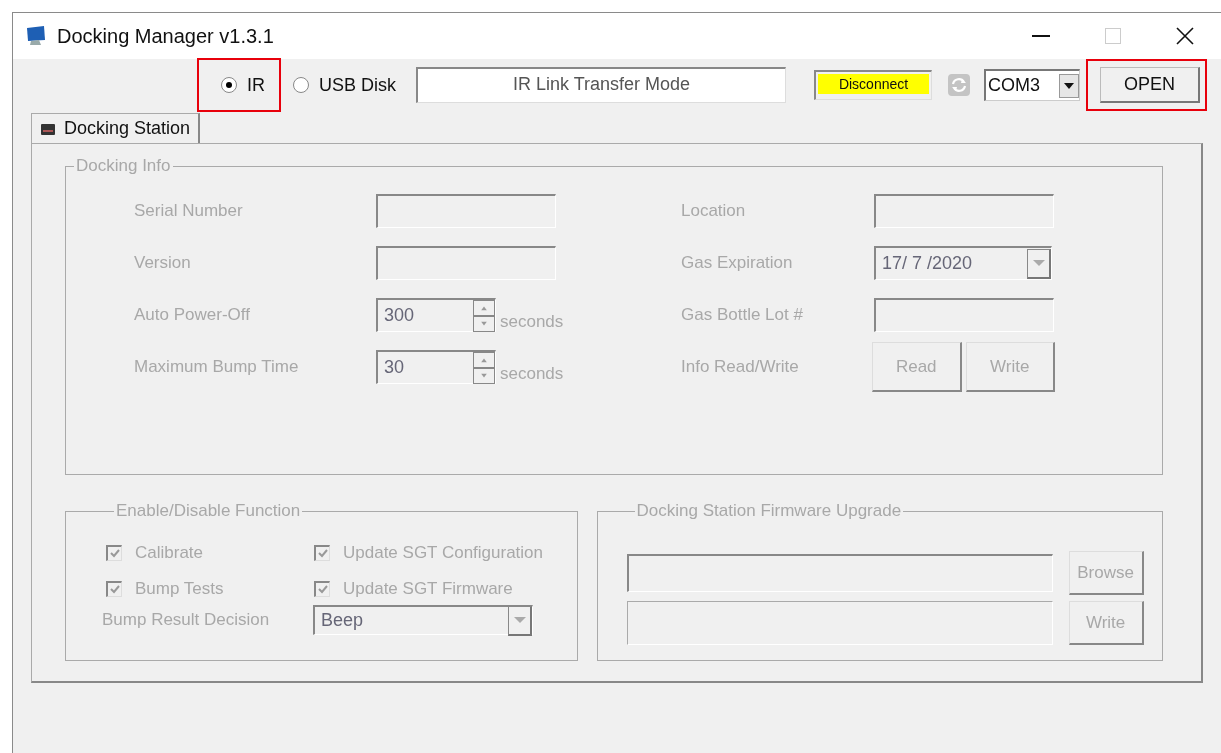 The width and height of the screenshot is (1221, 753). What do you see at coordinates (123, 166) in the screenshot?
I see `group-title: Docking Info` at bounding box center [123, 166].